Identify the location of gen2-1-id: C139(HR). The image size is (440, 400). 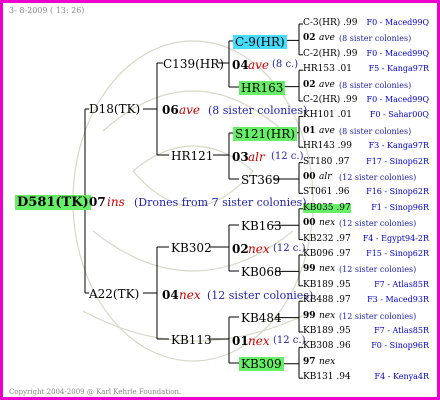
(193, 64).